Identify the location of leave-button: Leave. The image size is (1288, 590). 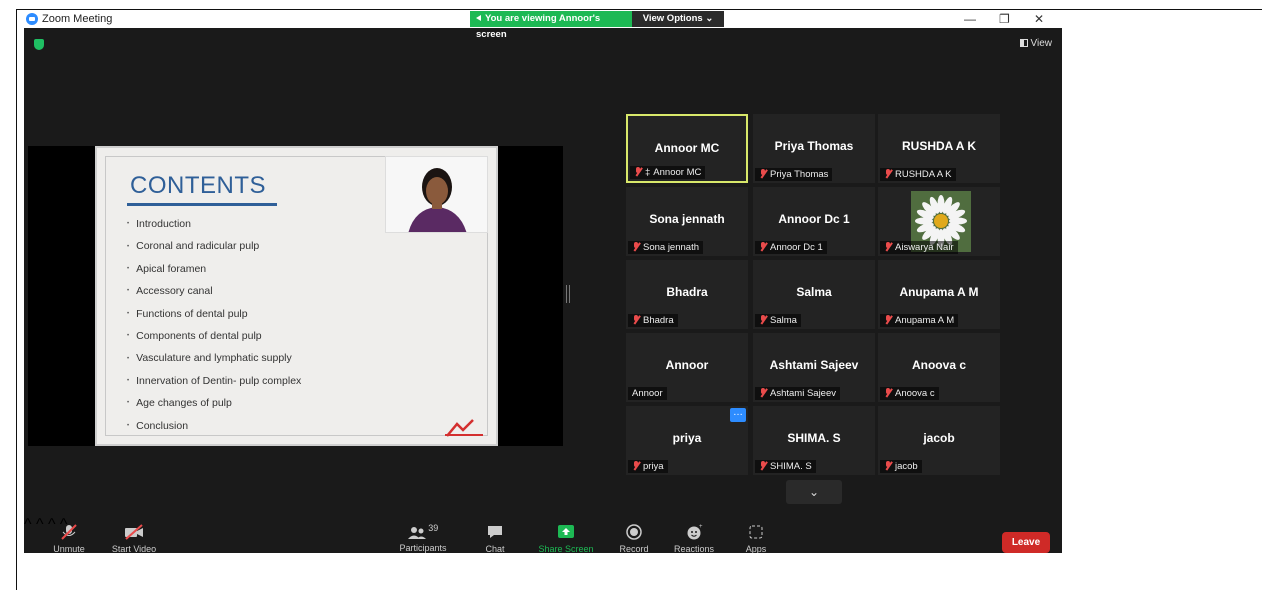
(1026, 542).